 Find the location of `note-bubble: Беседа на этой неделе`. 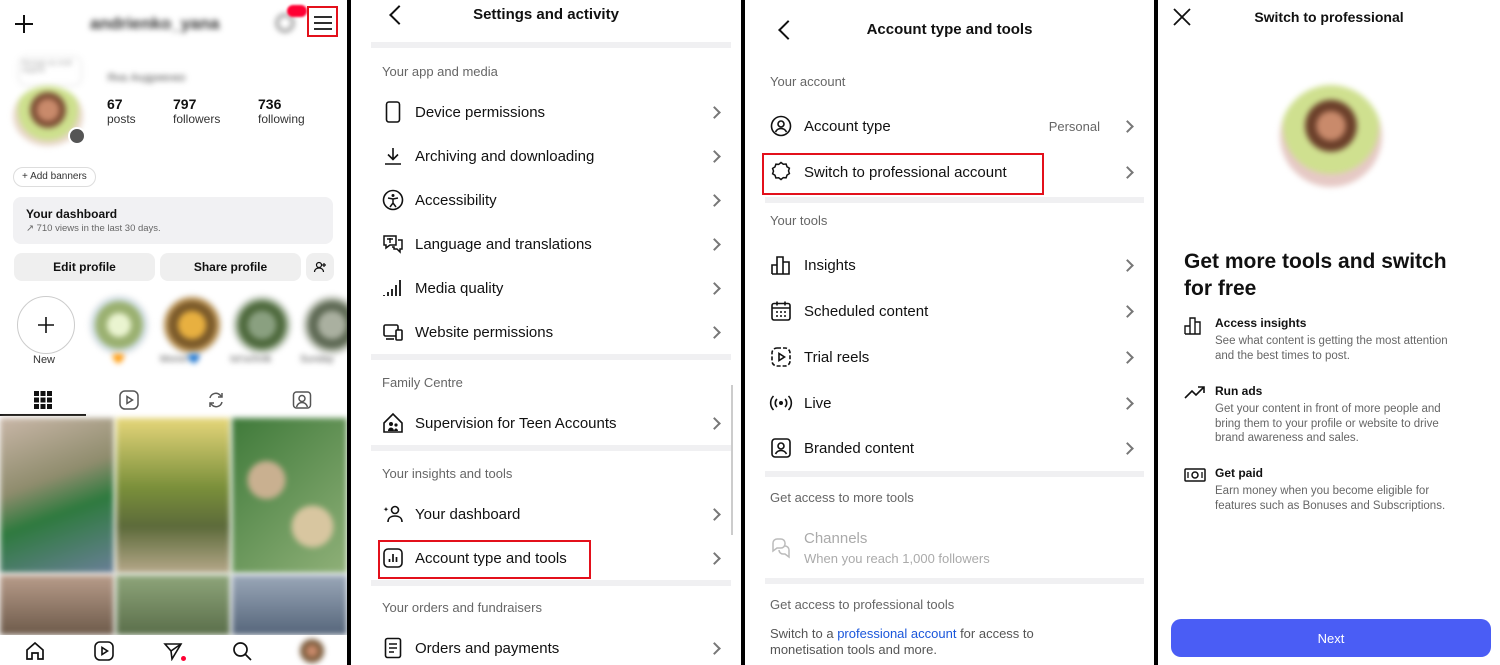

note-bubble: Беседа на этой неделе is located at coordinates (50, 71).